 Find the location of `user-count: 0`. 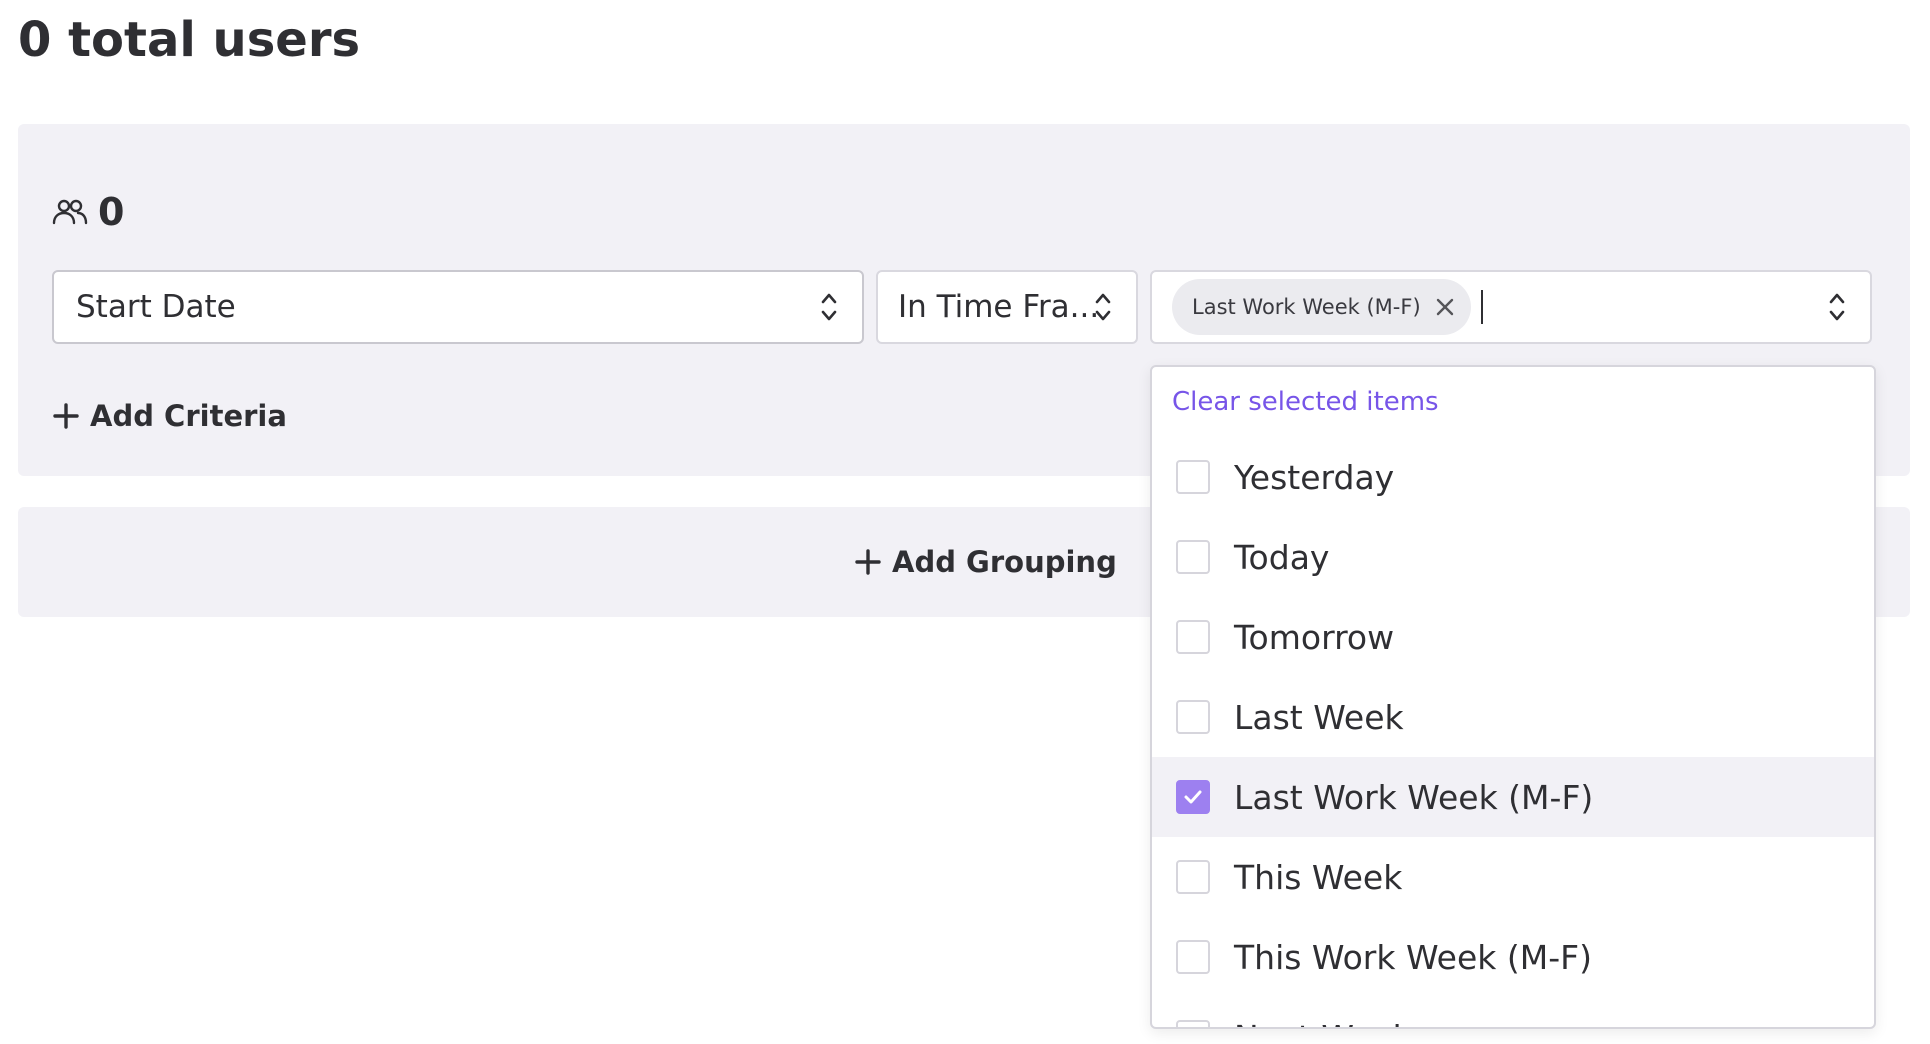

user-count: 0 is located at coordinates (88, 212).